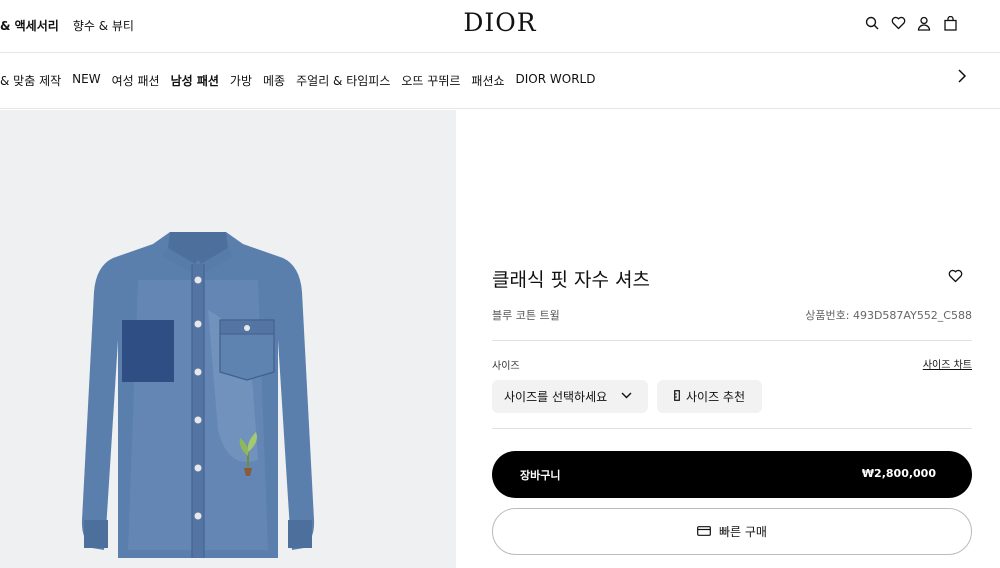  Describe the element at coordinates (136, 80) in the screenshot. I see `nav-item-women: 여성 패션` at that location.